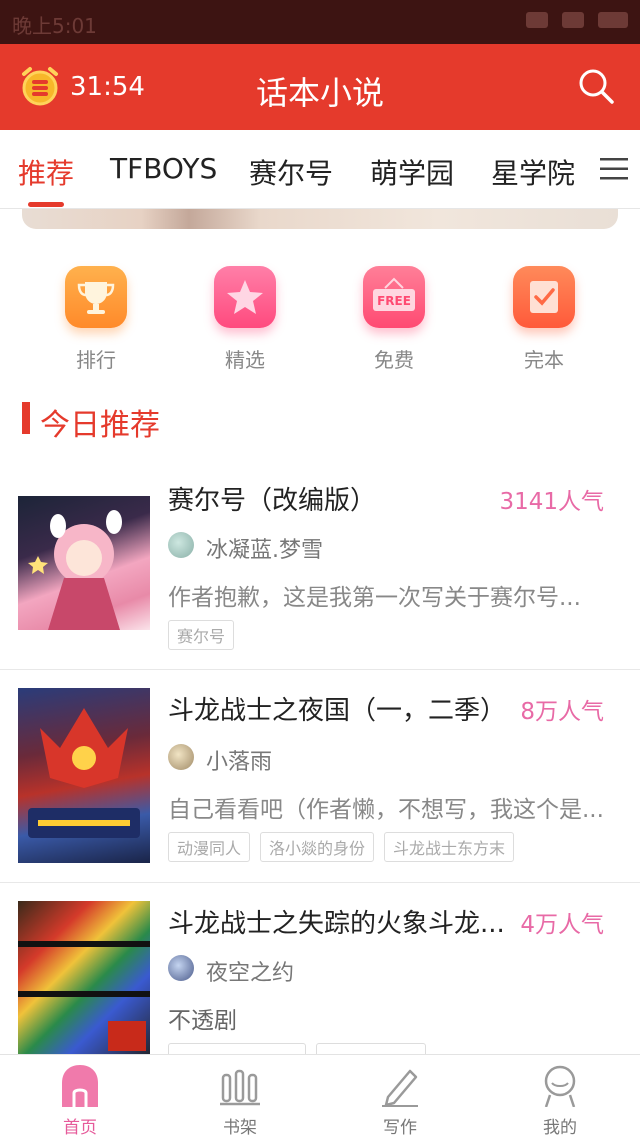 This screenshot has height=1139, width=640. What do you see at coordinates (533, 172) in the screenshot?
I see `tab-xingxueyuan: 星学院` at bounding box center [533, 172].